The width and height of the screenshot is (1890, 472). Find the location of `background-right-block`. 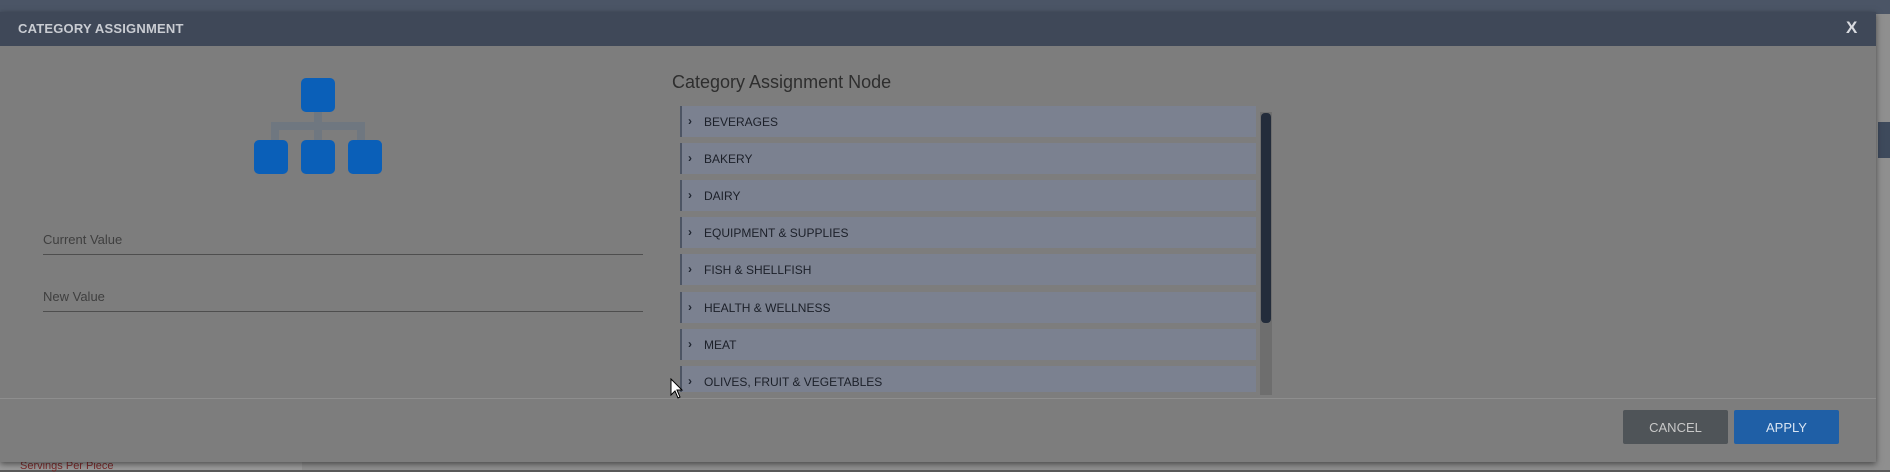

background-right-block is located at coordinates (1884, 140).